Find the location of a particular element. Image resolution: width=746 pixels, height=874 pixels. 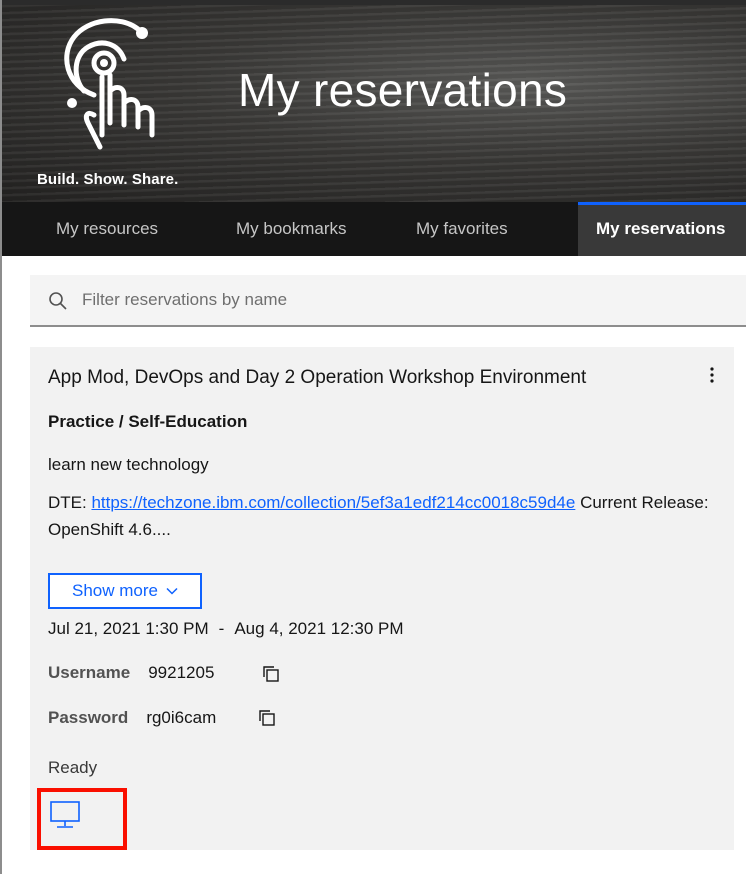

chevron-down-icon is located at coordinates (172, 591).